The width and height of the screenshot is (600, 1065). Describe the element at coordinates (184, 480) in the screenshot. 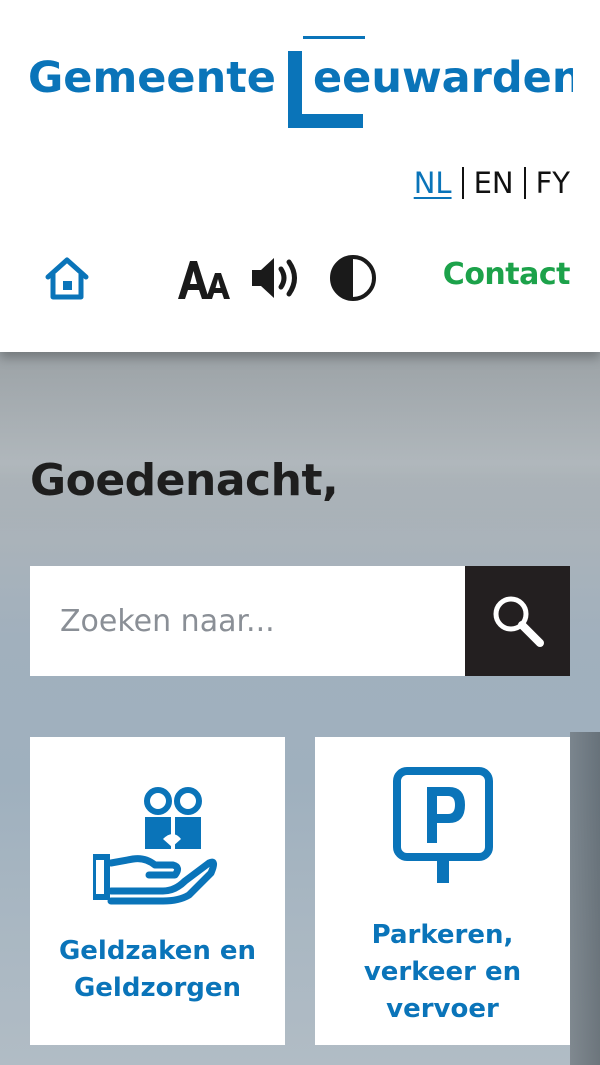

I see `greeting-heading: Goedenacht,` at that location.